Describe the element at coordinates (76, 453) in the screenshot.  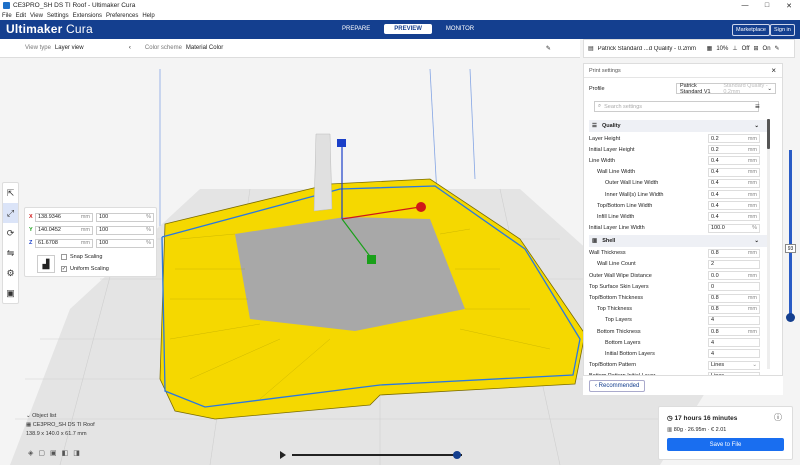
I see `right-view-icon: ◨` at that location.